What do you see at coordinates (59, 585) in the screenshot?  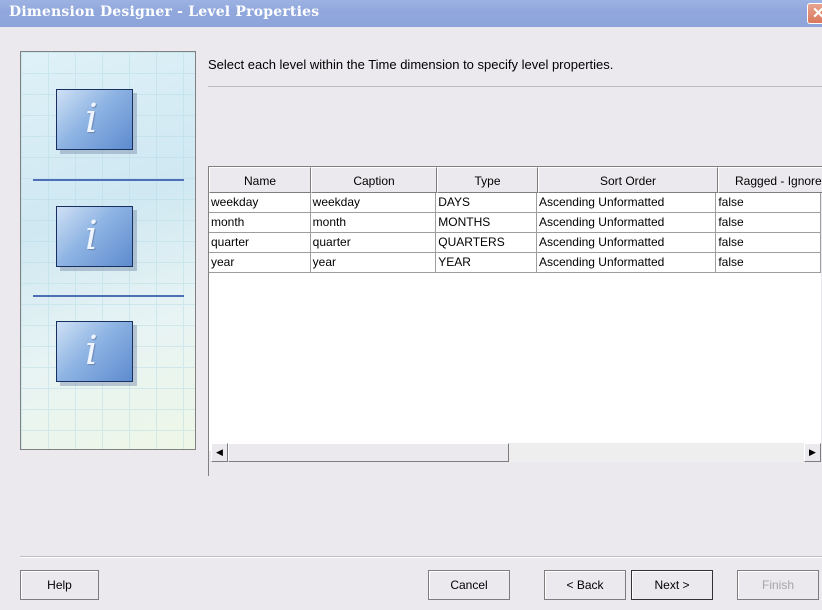 I see `help-button: Help` at bounding box center [59, 585].